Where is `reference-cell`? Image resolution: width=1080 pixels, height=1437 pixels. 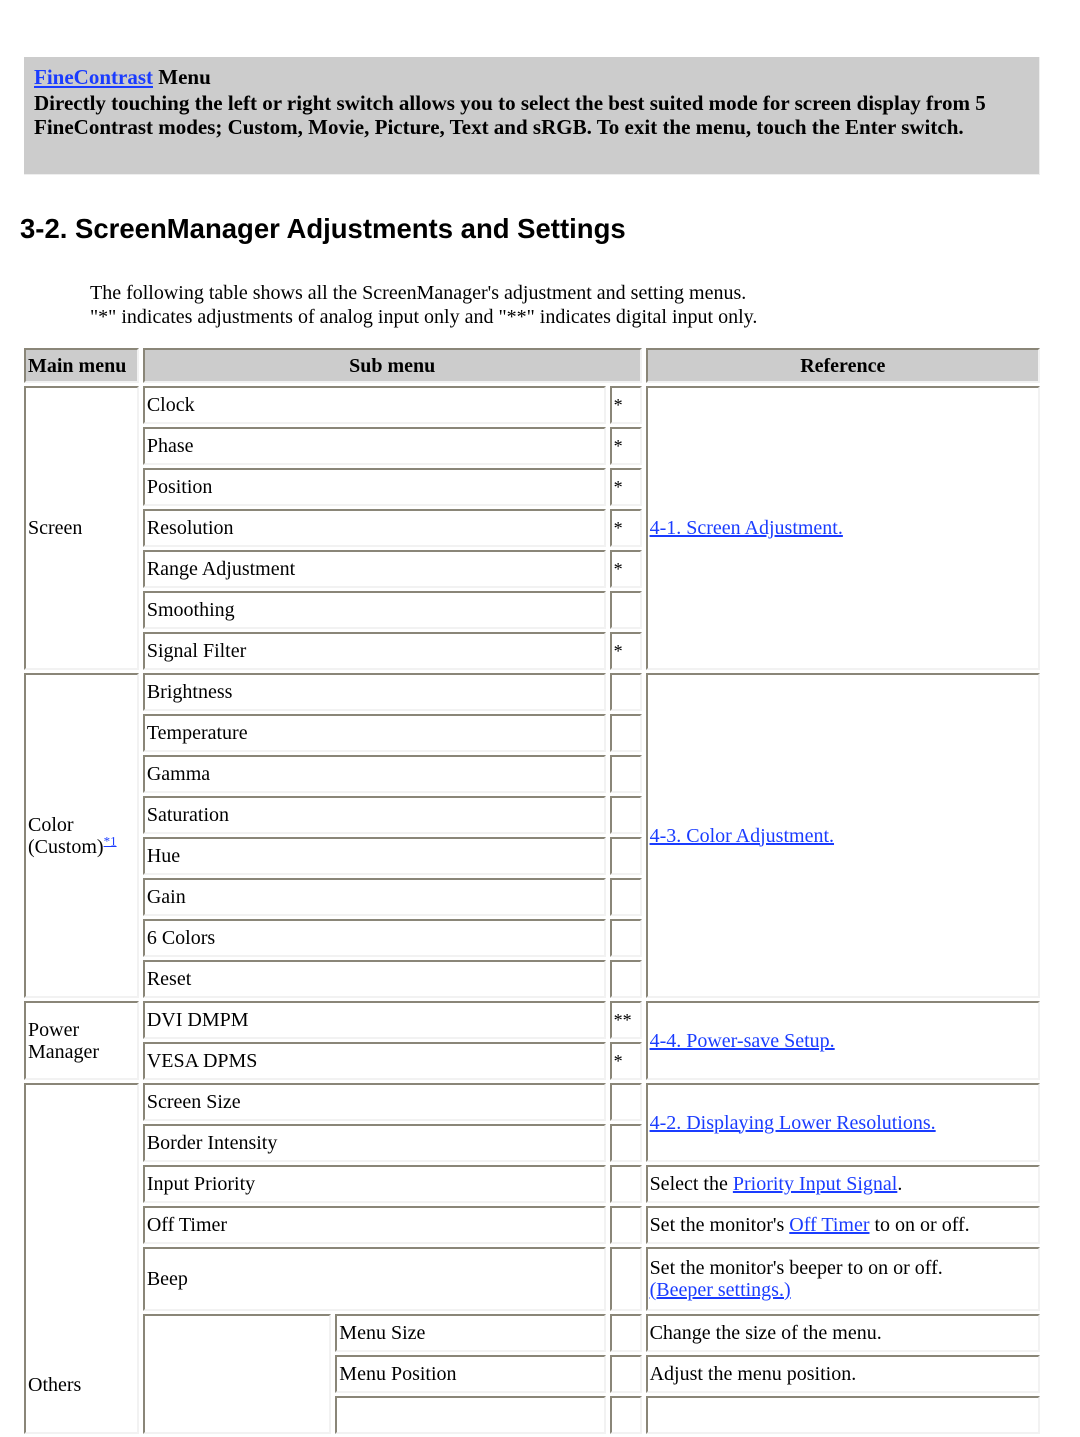 reference-cell is located at coordinates (842, 1415).